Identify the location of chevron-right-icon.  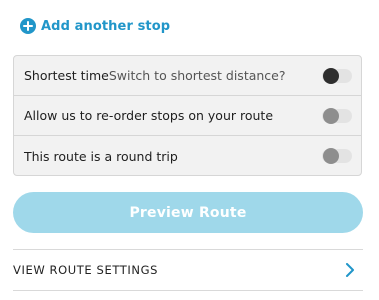
(350, 270).